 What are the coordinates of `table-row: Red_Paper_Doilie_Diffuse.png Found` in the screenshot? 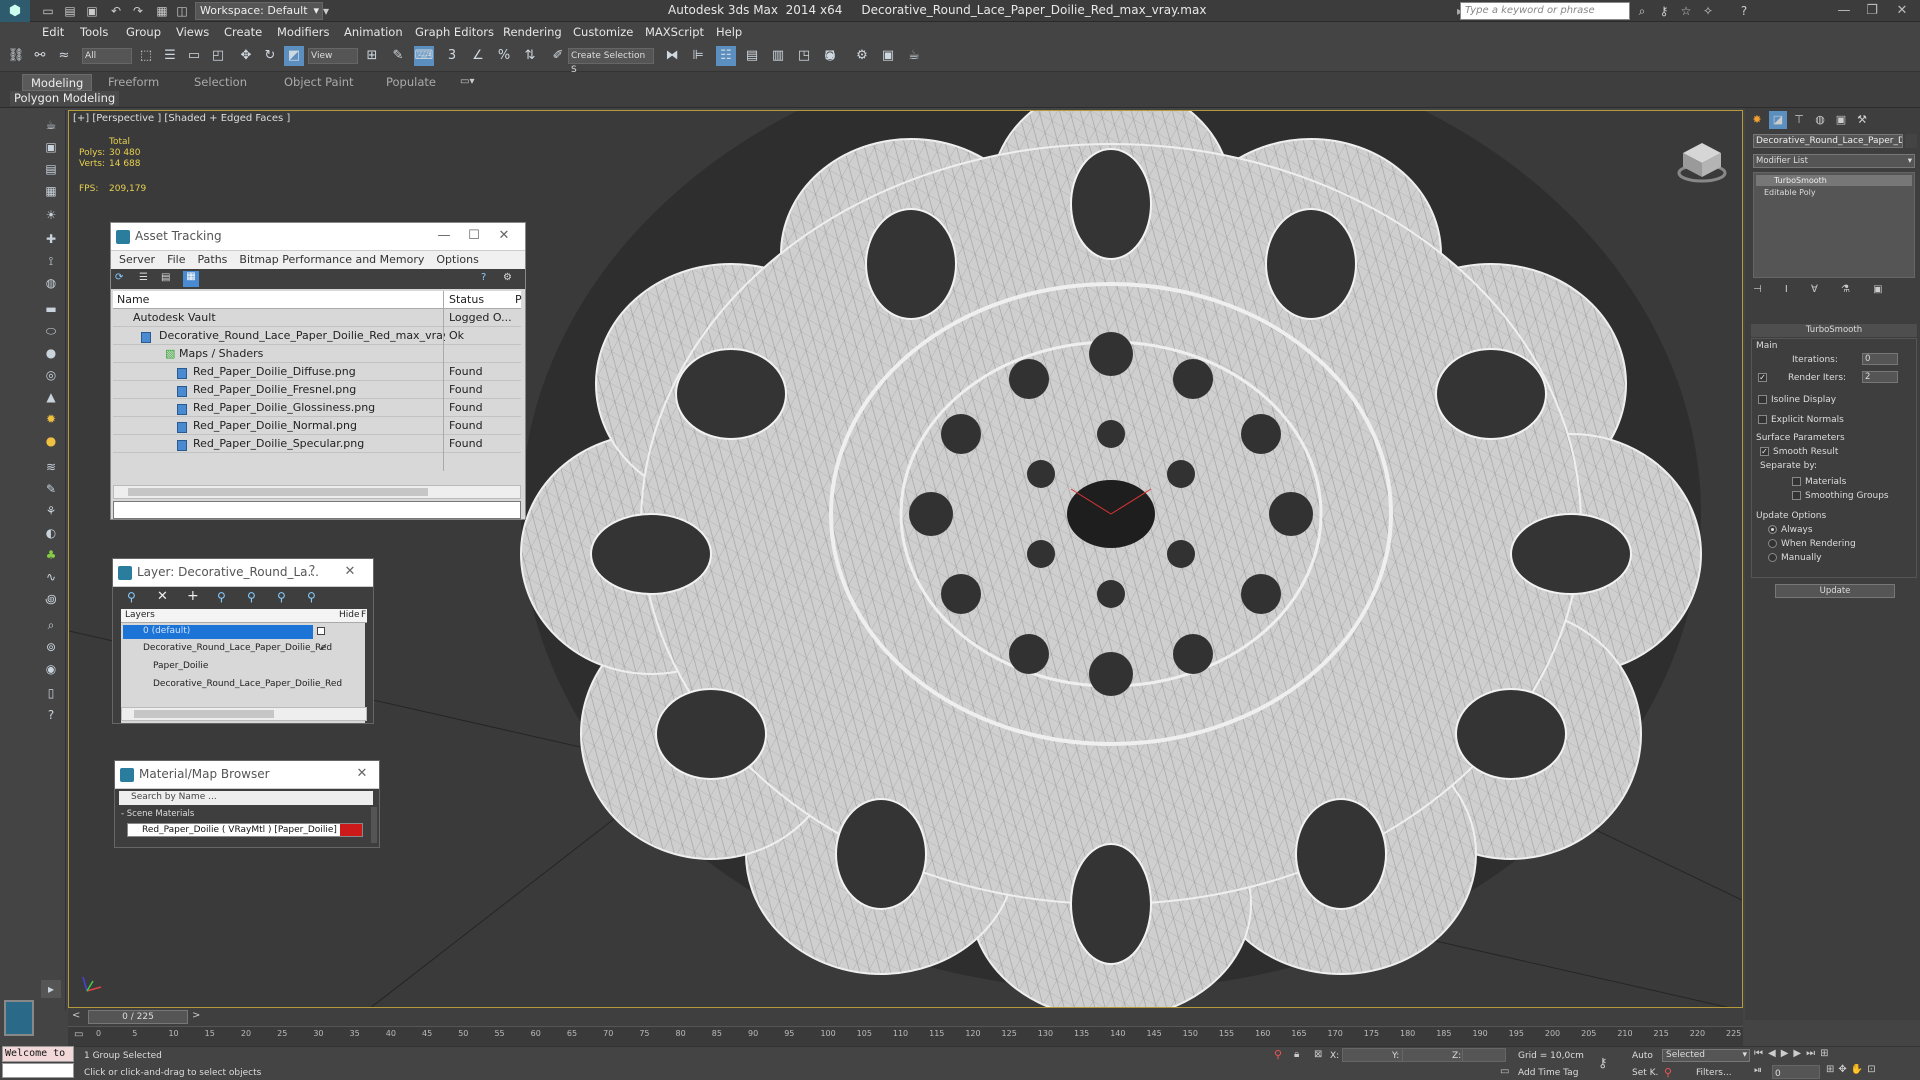 It's located at (317, 372).